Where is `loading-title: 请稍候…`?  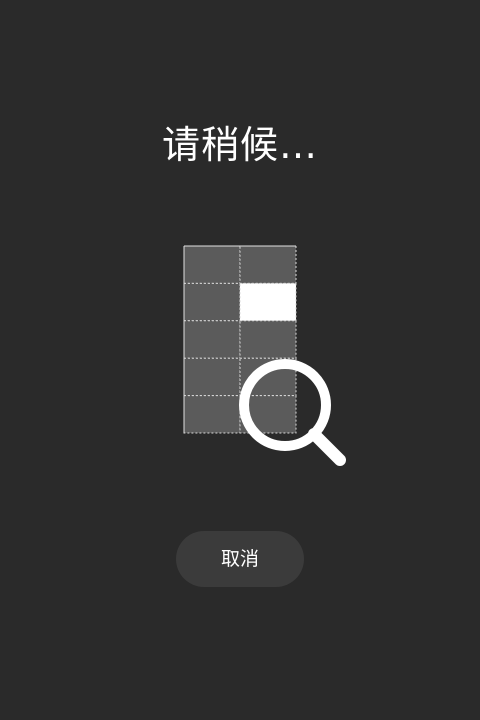
loading-title: 请稍候… is located at coordinates (239, 145).